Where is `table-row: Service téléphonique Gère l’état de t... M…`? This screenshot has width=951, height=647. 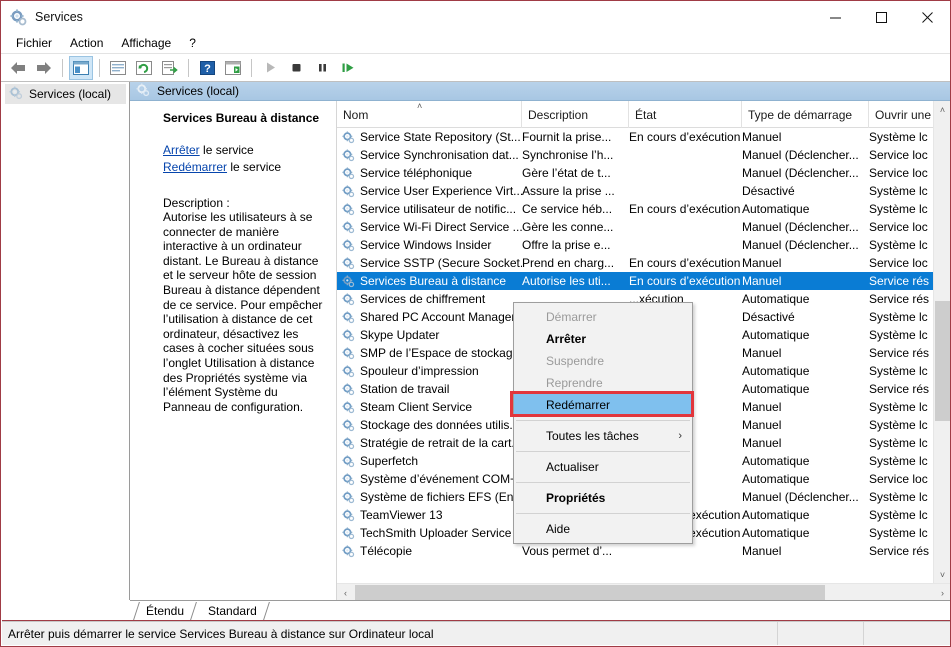 table-row: Service téléphonique Gère l’état de t... M… is located at coordinates (635, 173).